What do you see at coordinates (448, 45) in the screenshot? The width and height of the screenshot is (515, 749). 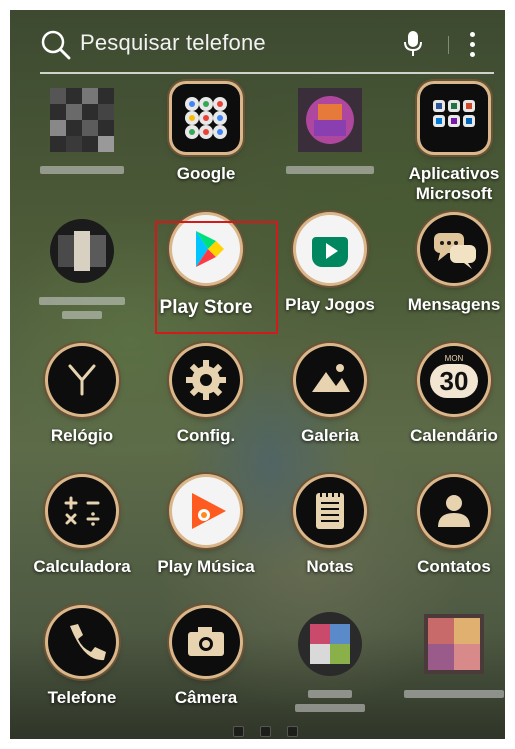 I see `search-divider` at bounding box center [448, 45].